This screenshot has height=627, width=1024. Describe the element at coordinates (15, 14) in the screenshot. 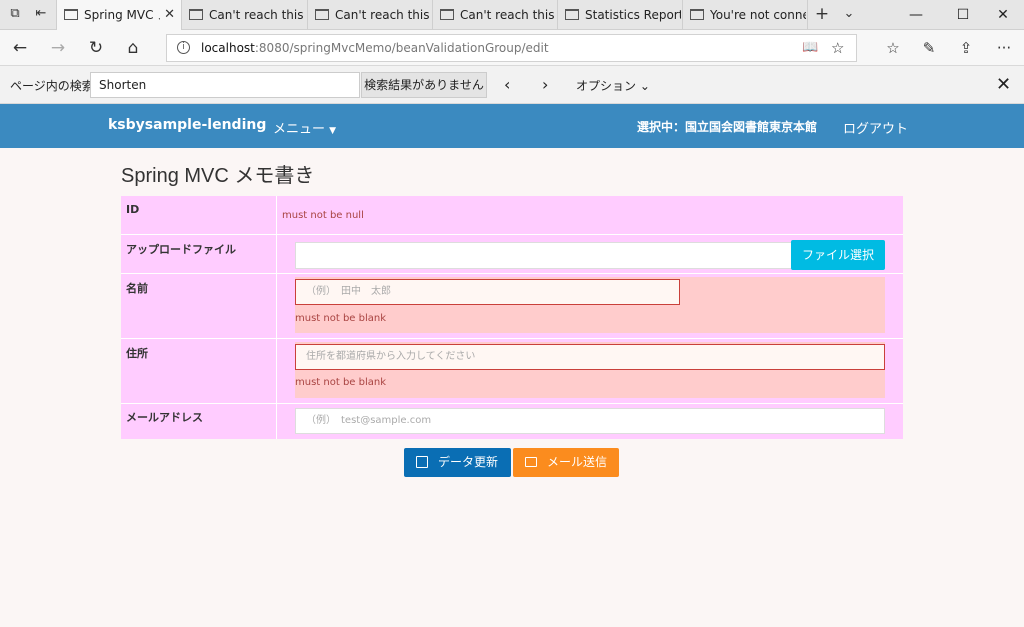

I see `tab-preview-icon: ⧉` at that location.